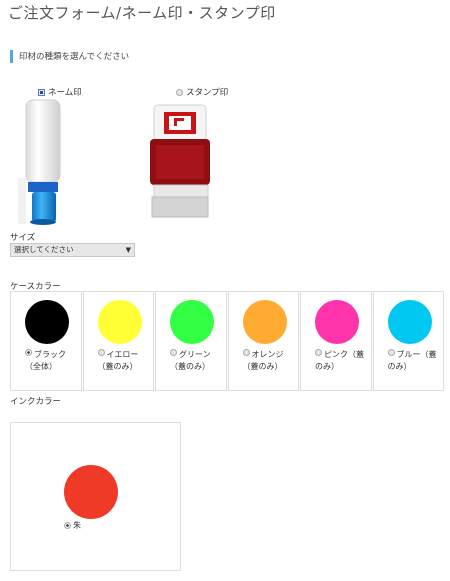 This screenshot has width=450, height=581. I want to click on case-color-option: ブルー（蓋のみ）, so click(408, 341).